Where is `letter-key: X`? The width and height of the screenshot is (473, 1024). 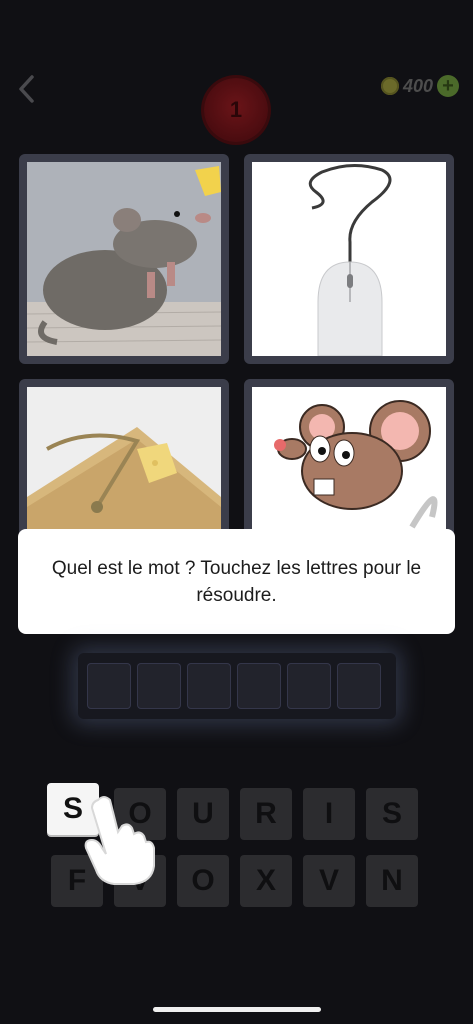 letter-key: X is located at coordinates (266, 881).